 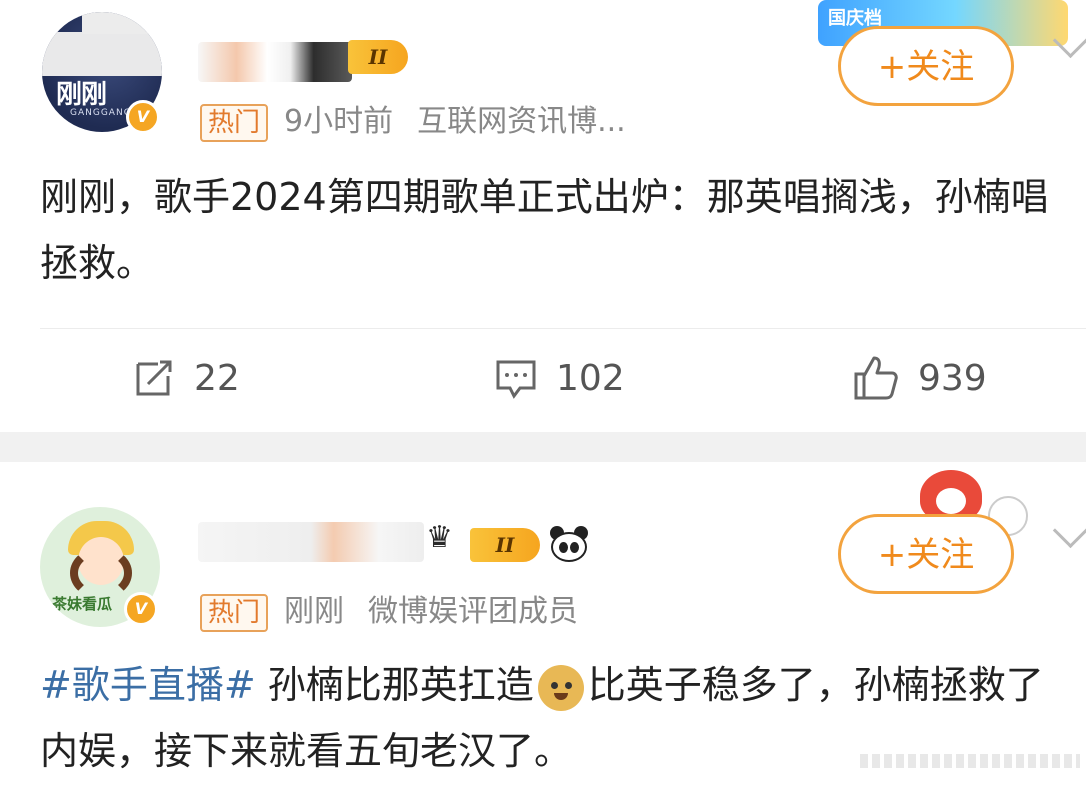 I want to click on like-icon, so click(x=876, y=378).